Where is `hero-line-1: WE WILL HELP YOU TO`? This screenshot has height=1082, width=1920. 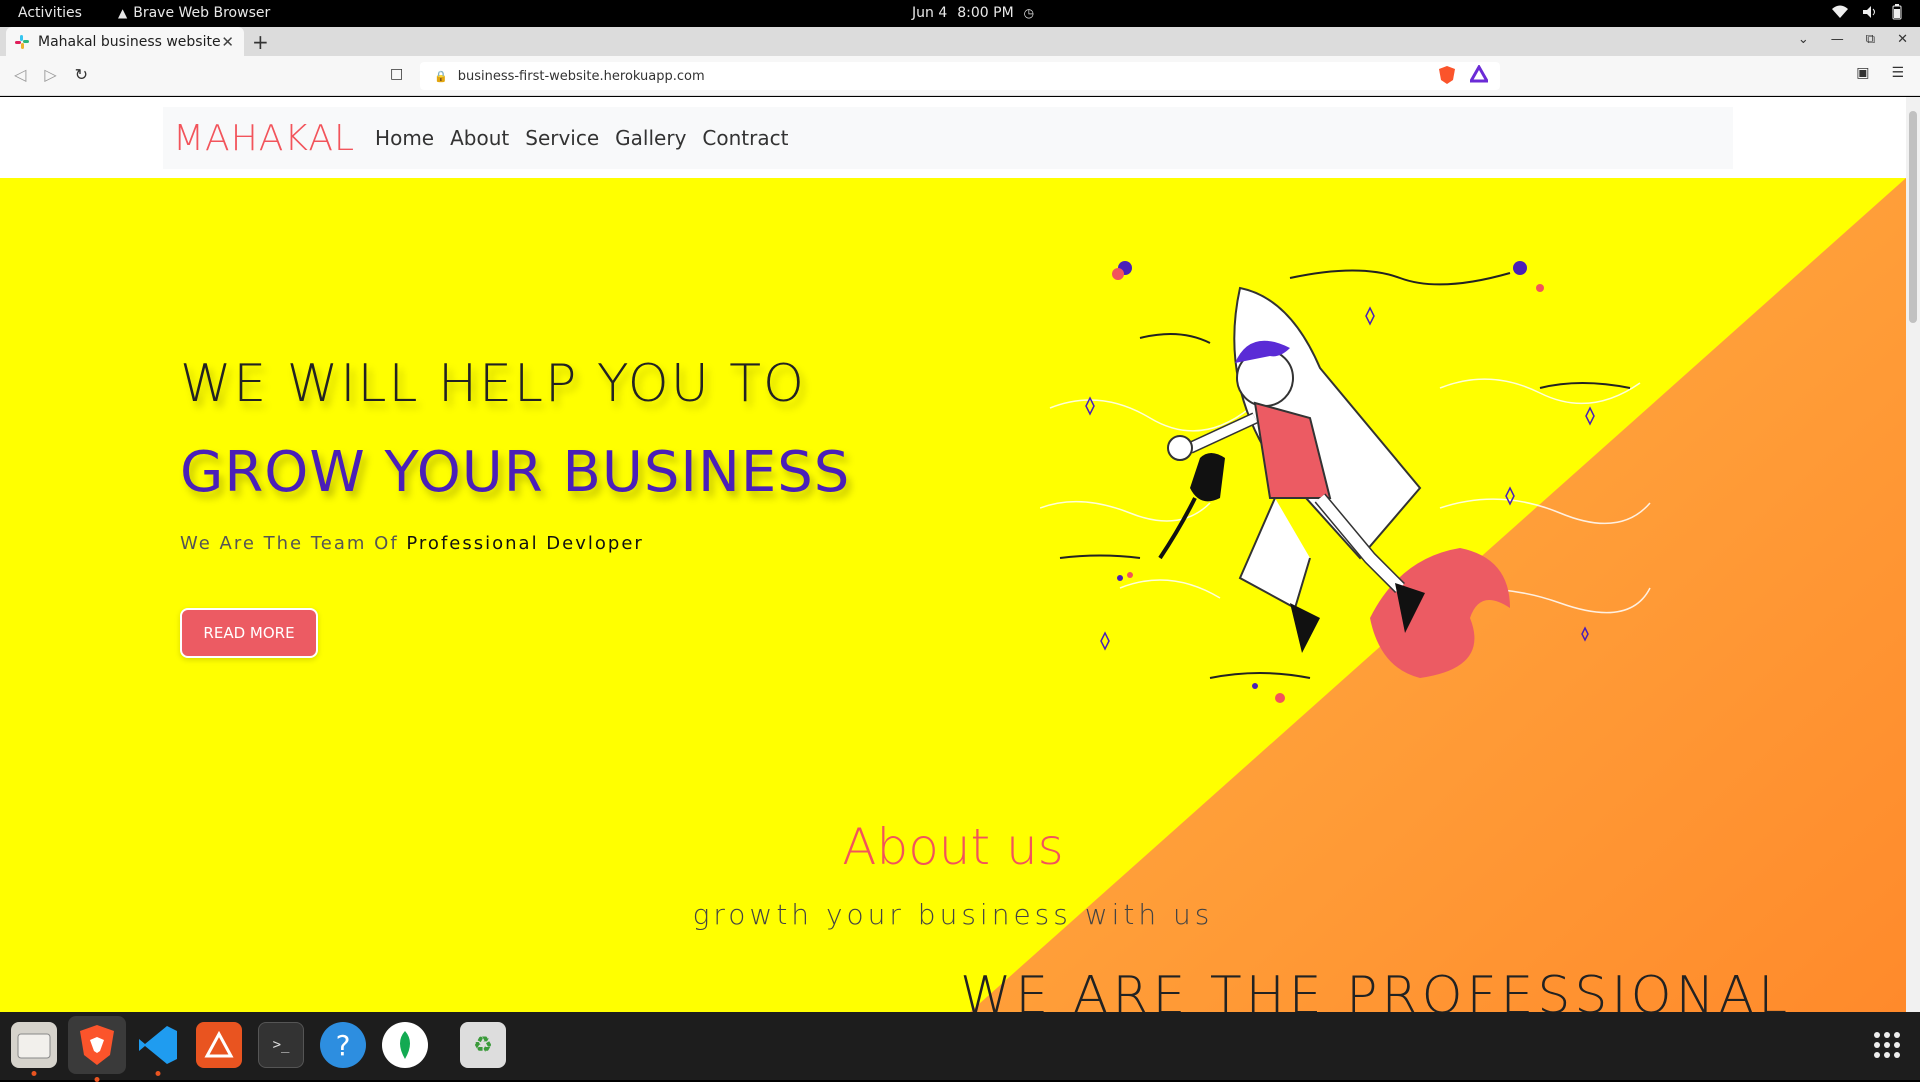 hero-line-1: WE WILL HELP YOU TO is located at coordinates (493, 384).